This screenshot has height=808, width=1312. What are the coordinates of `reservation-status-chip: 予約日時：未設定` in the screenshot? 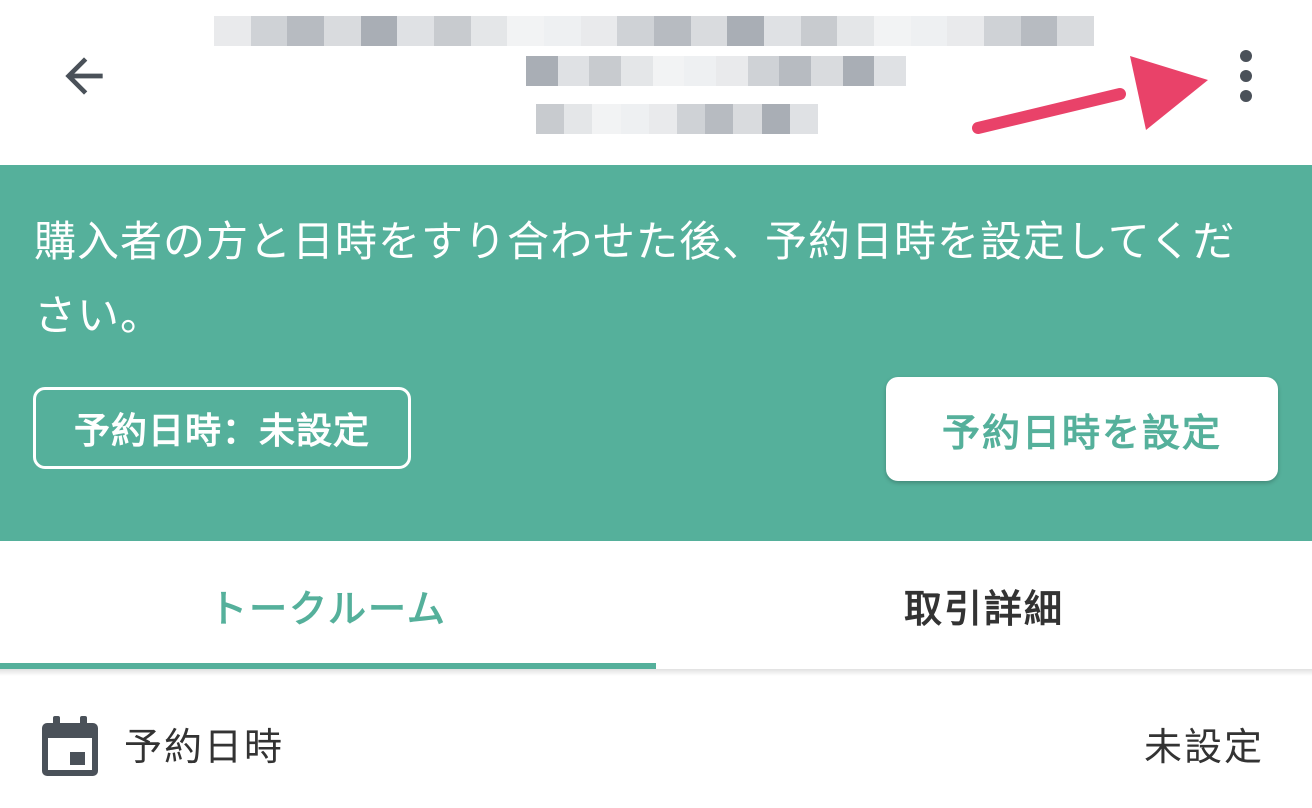 It's located at (222, 428).